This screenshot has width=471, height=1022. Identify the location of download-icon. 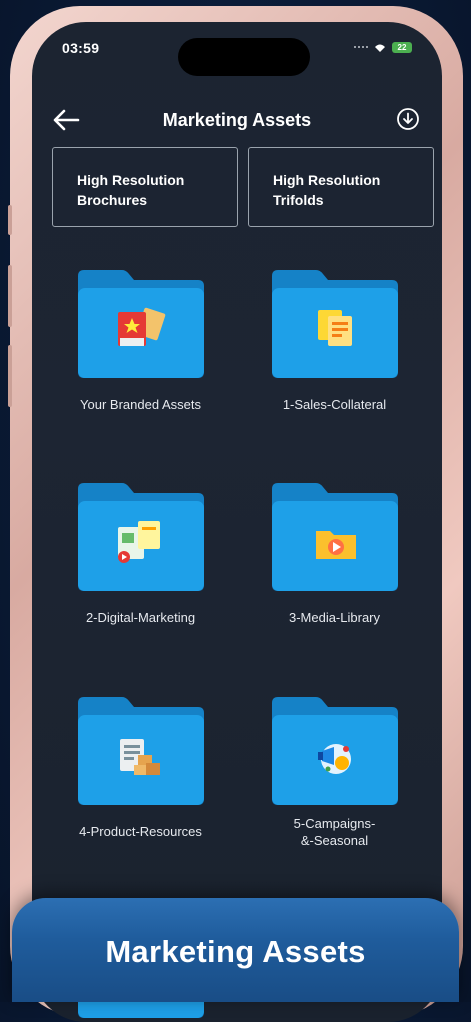
(408, 119).